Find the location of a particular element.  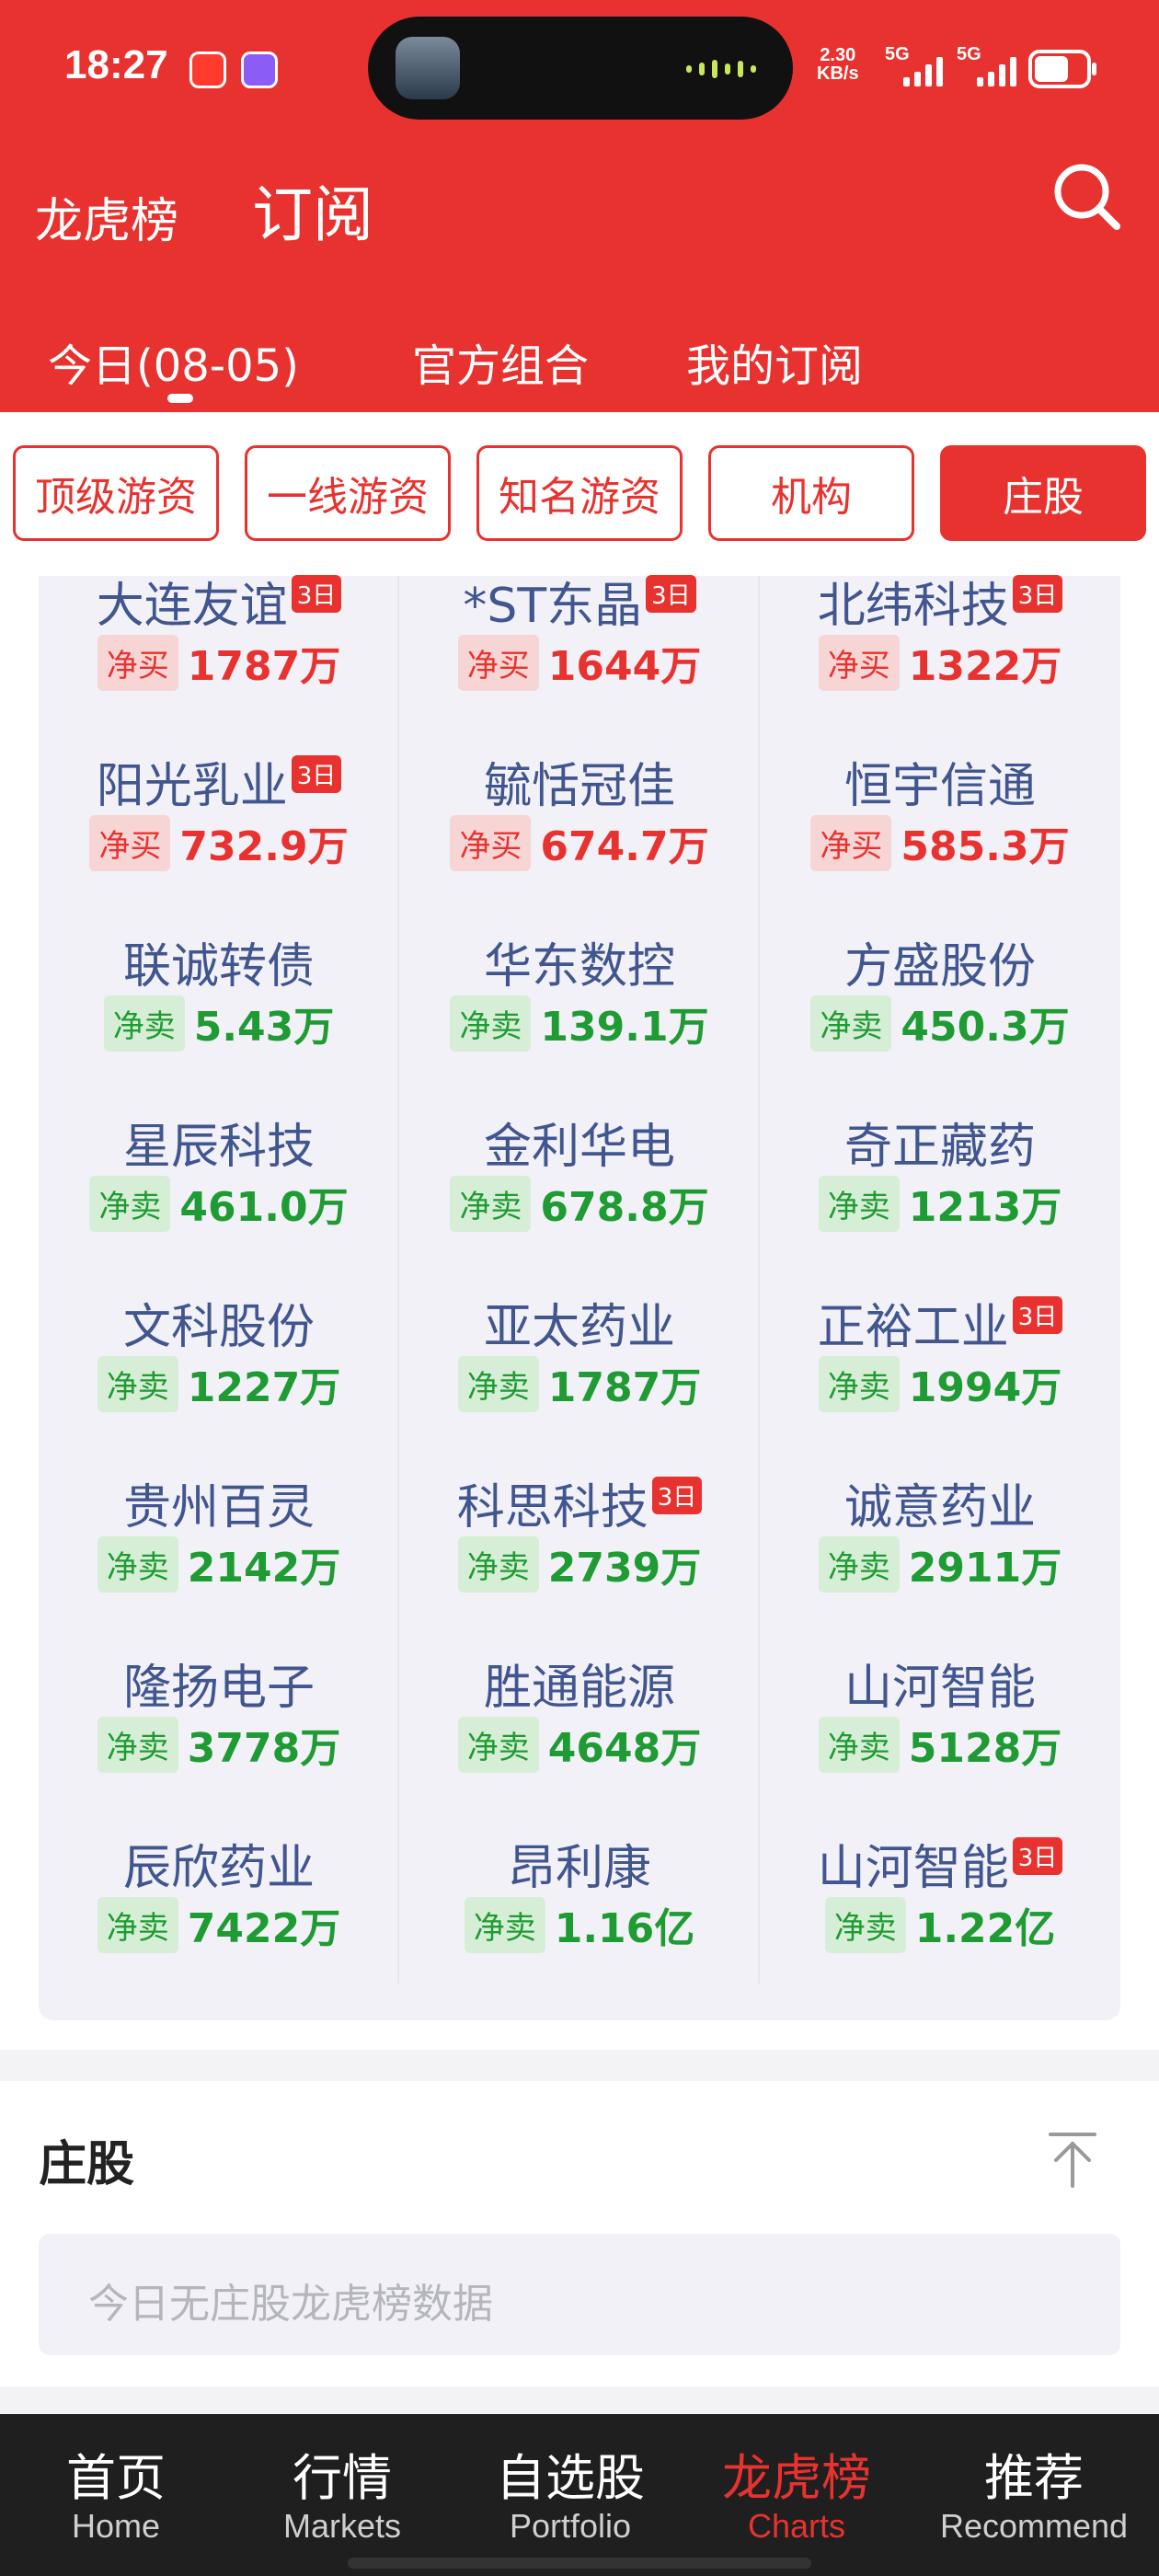

stock-cell: 星辰科技 净卖 461.0万 is located at coordinates (219, 1198).